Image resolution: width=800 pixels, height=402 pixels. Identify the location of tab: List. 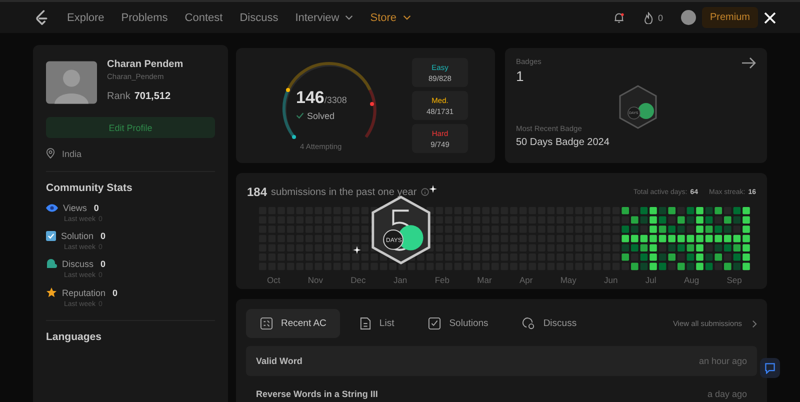
(377, 323).